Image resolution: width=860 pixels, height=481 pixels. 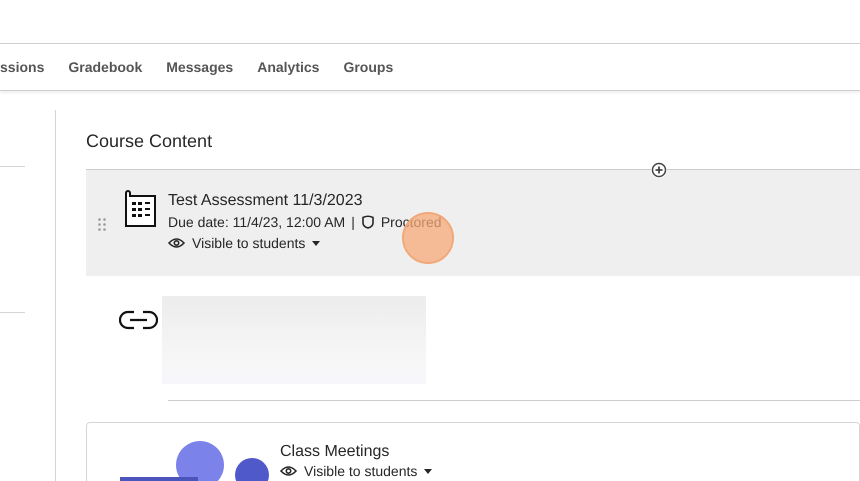 I want to click on due-date: Due date: 11/4/23, 12:00 AM, so click(x=257, y=222).